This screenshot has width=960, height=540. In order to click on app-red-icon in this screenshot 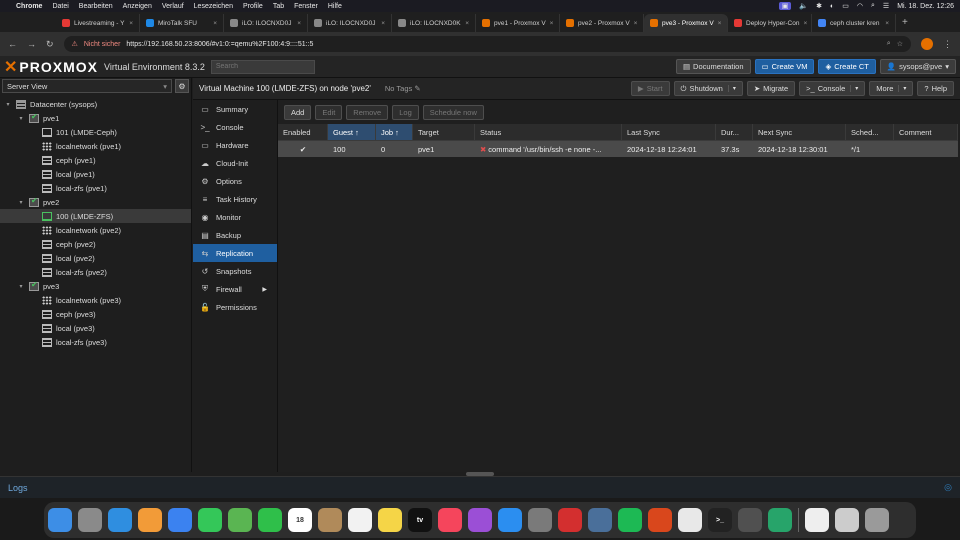, I will do `click(570, 520)`.